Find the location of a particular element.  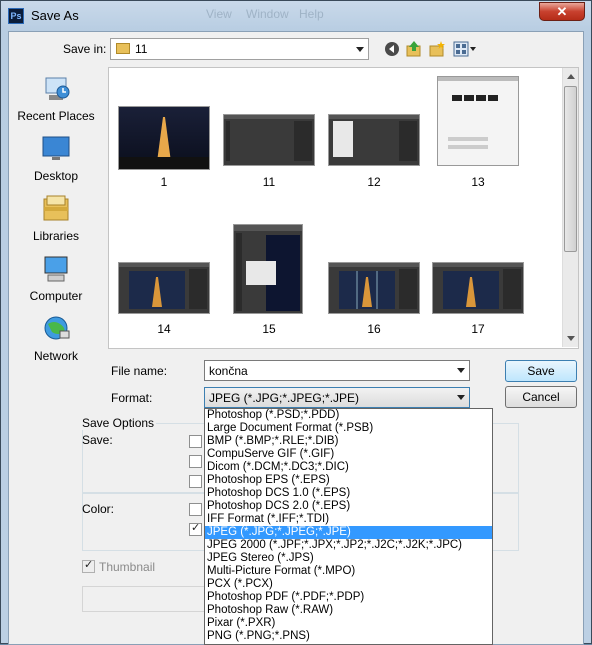

format-option: Photoshop DCS 2.0 (*.EPS) is located at coordinates (348, 506).